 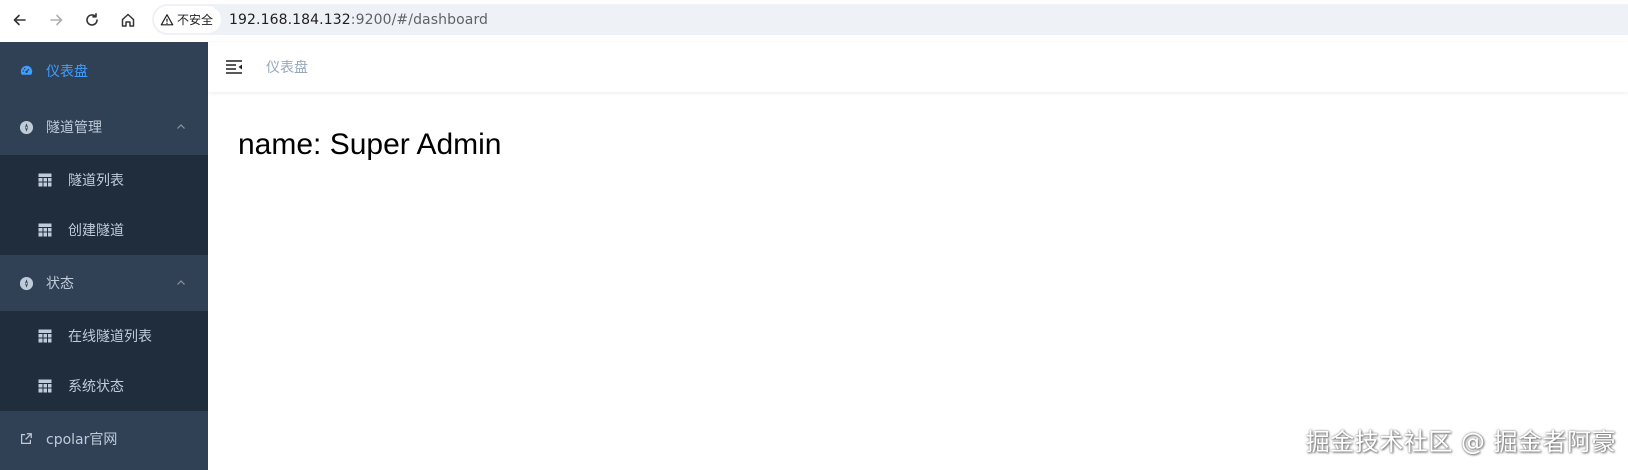 I want to click on external-link-icon, so click(x=26, y=439).